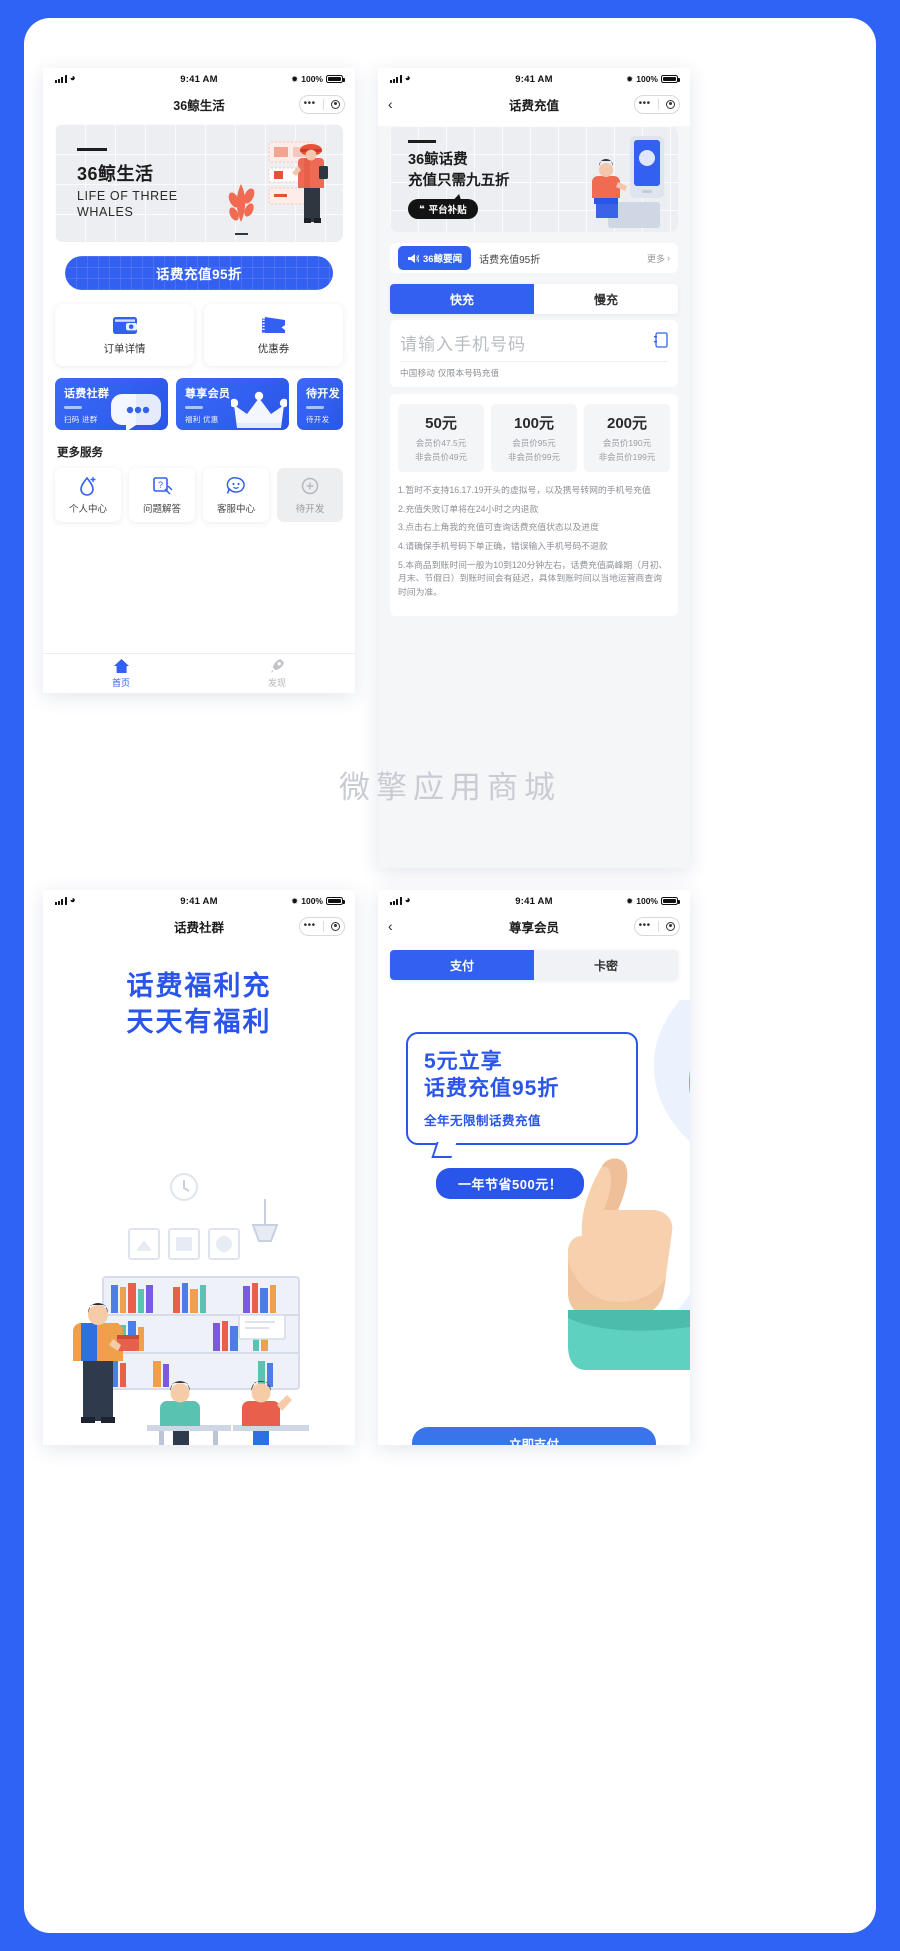 This screenshot has height=1951, width=900. I want to click on question-note-icon: ?, so click(163, 486).